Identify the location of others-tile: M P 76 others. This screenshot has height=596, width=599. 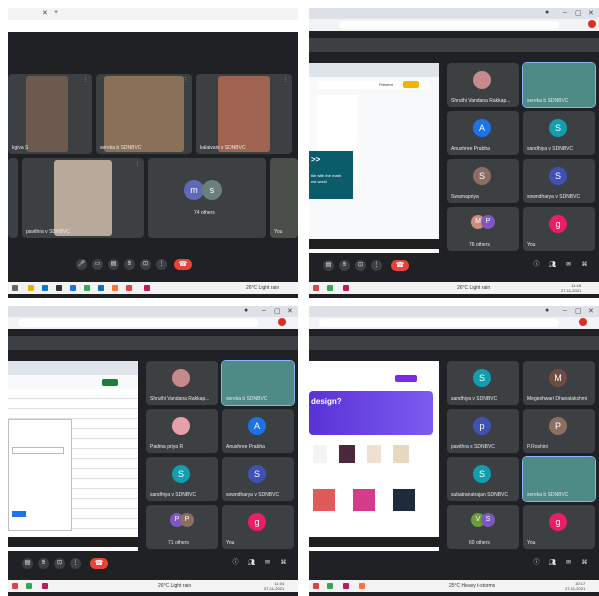
(483, 229).